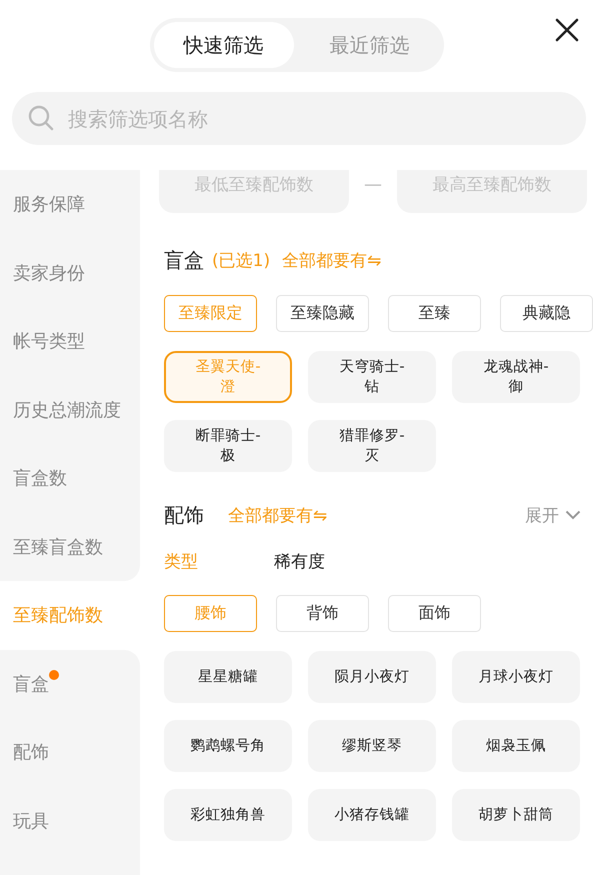 Image resolution: width=593 pixels, height=875 pixels. I want to click on option-card: 天穹骑士-钻, so click(372, 377).